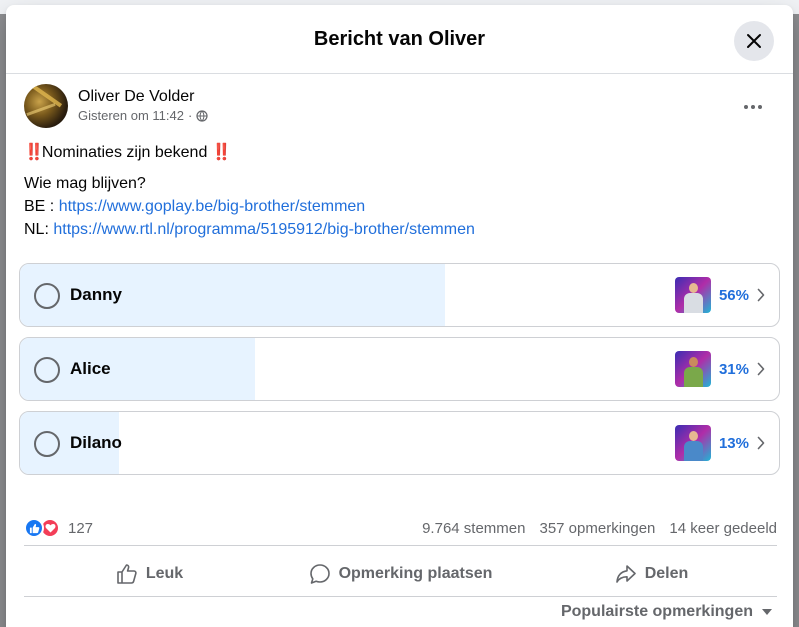 The image size is (799, 627). I want to click on be-prefix: BE :, so click(41, 206).